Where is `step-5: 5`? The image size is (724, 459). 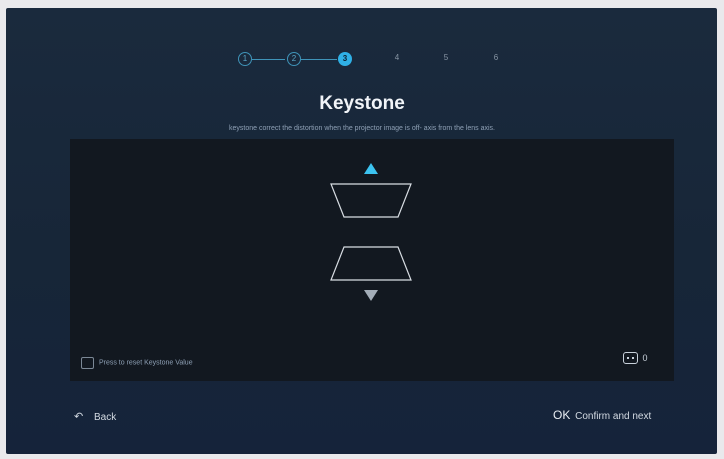 step-5: 5 is located at coordinates (446, 57).